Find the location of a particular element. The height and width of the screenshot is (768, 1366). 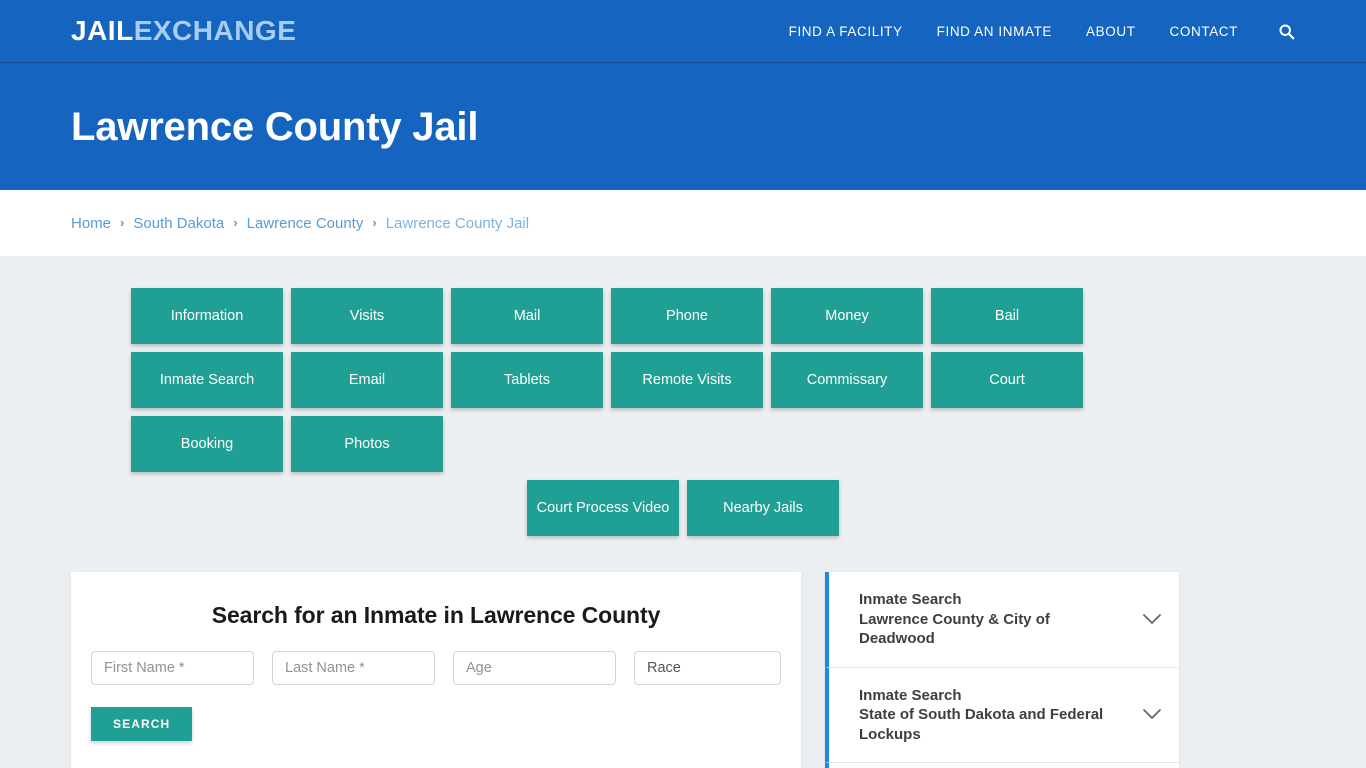

breadcrumb-item-south-dakota: South Dakota is located at coordinates (178, 223).